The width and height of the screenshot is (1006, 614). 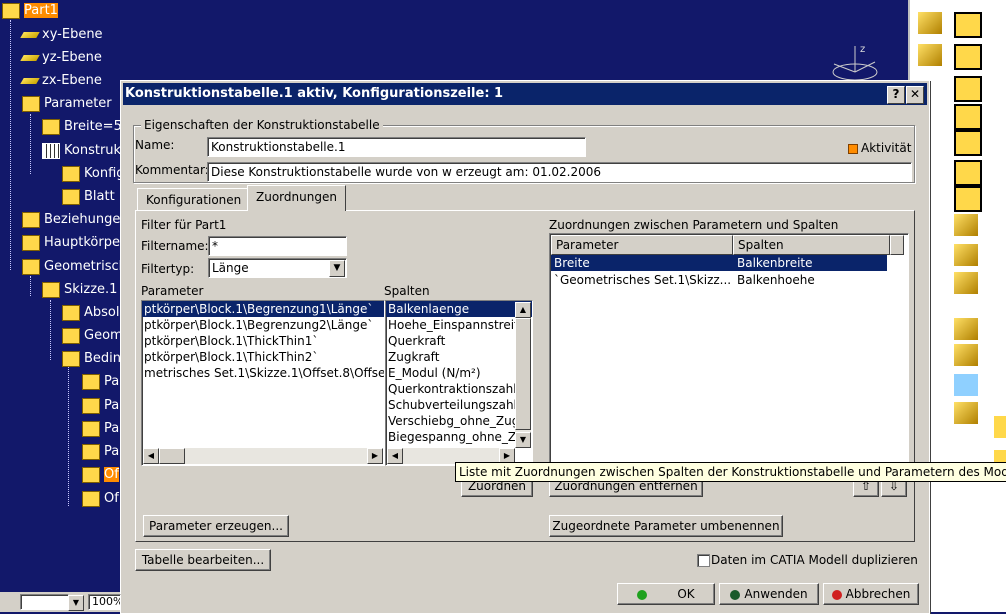 I want to click on thread-icon, so click(x=966, y=413).